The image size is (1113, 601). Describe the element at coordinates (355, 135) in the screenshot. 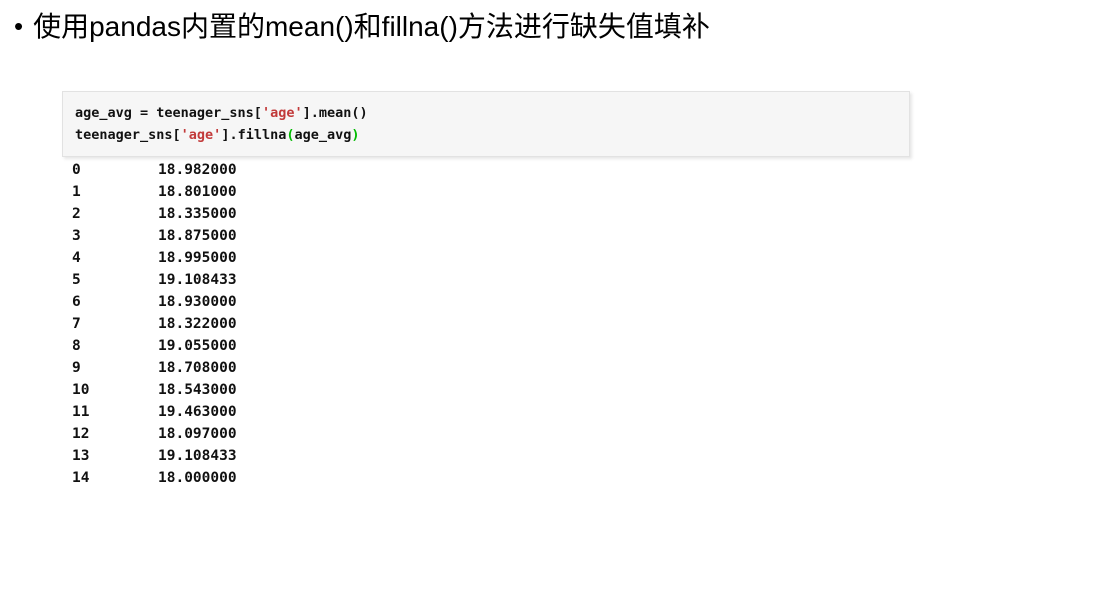

I see `code-token-paren-close: )` at that location.